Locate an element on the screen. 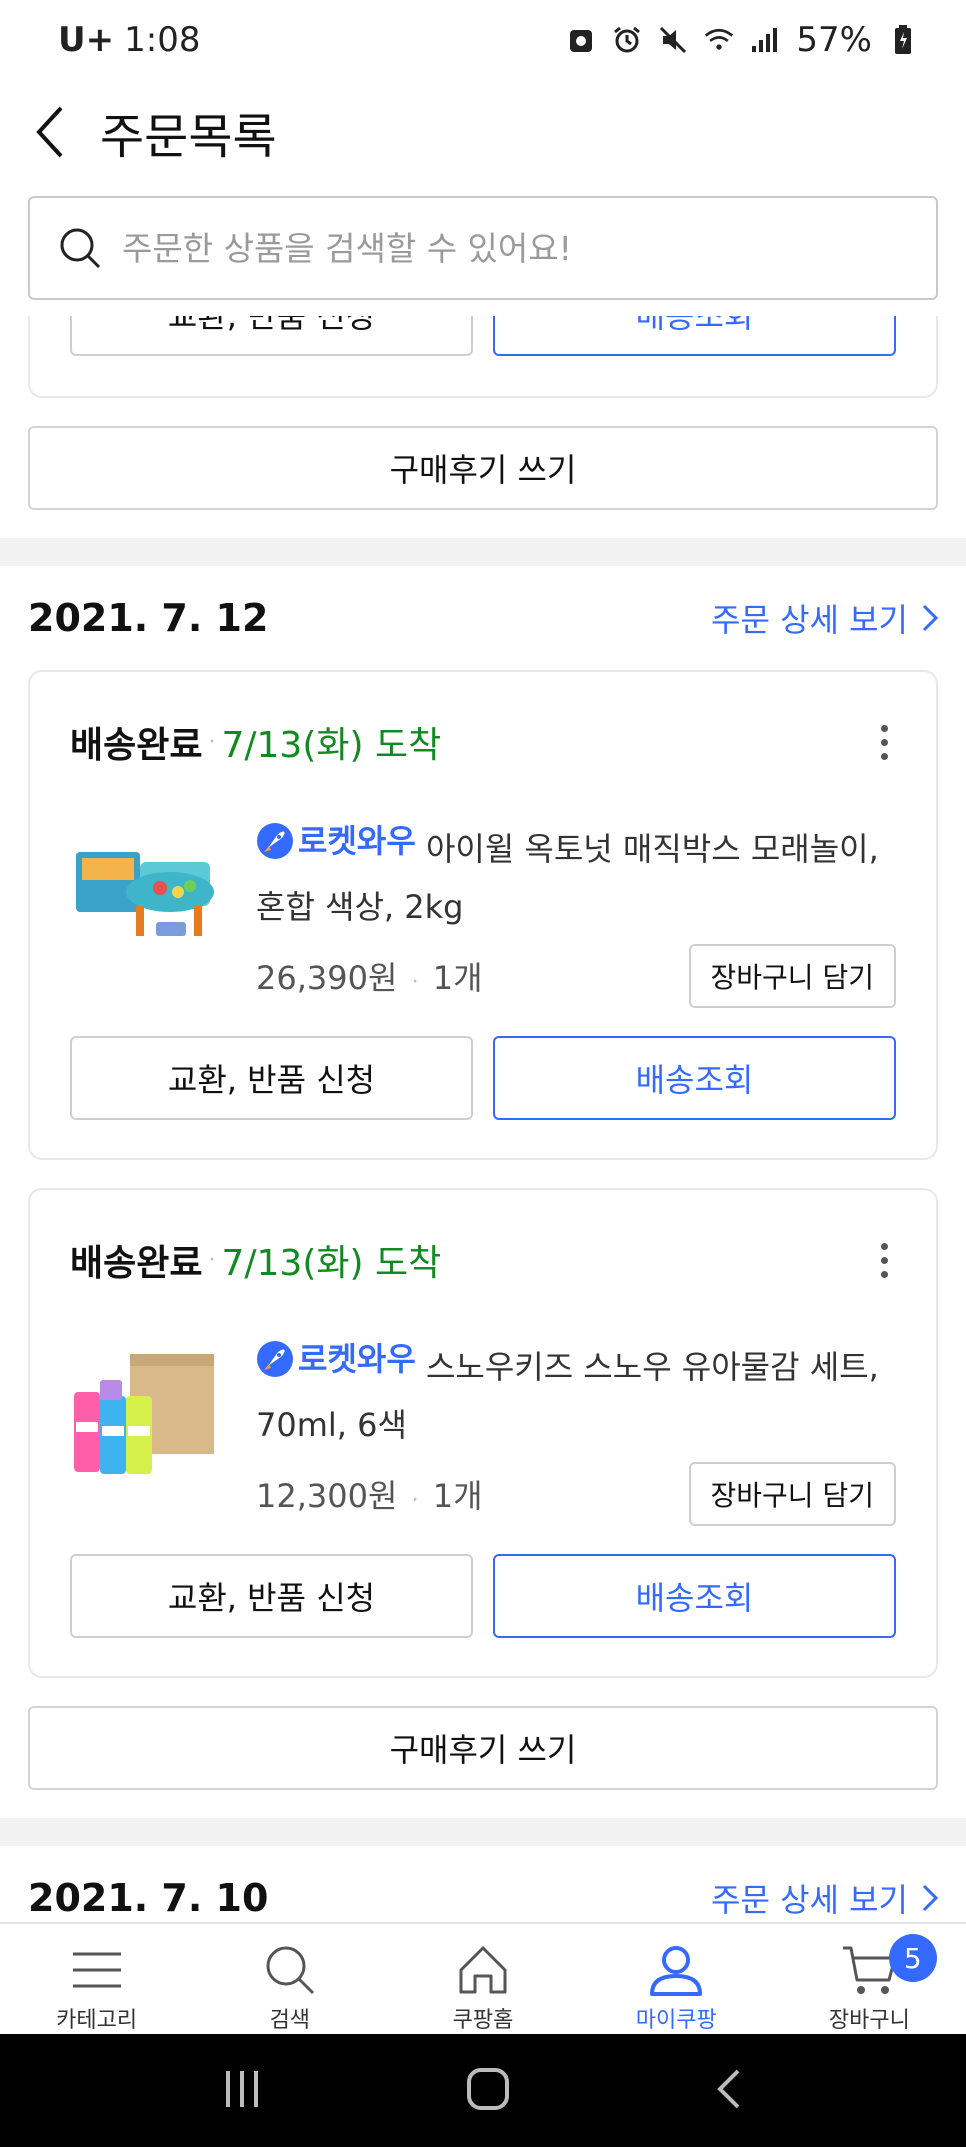 The image size is (966, 2147). search-bar is located at coordinates (483, 250).